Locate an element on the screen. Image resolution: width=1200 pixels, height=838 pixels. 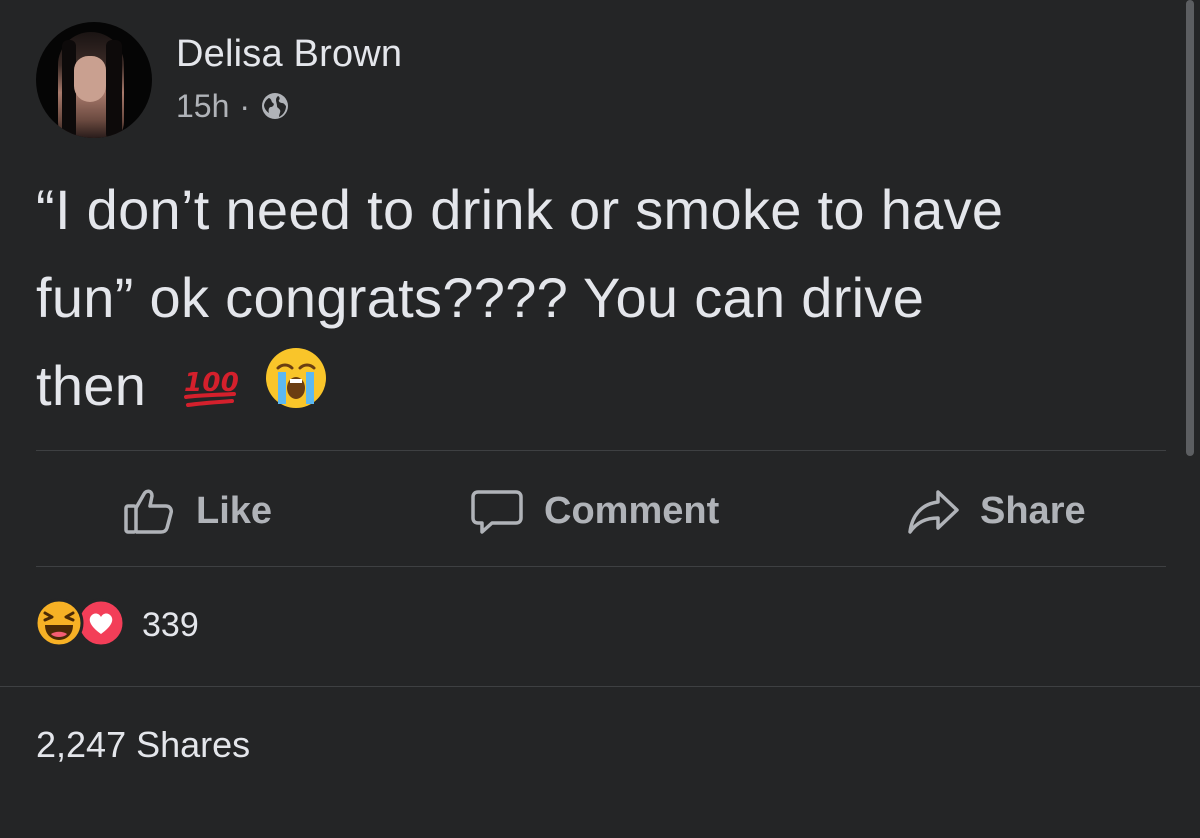
comment-label: Comment is located at coordinates (632, 510).